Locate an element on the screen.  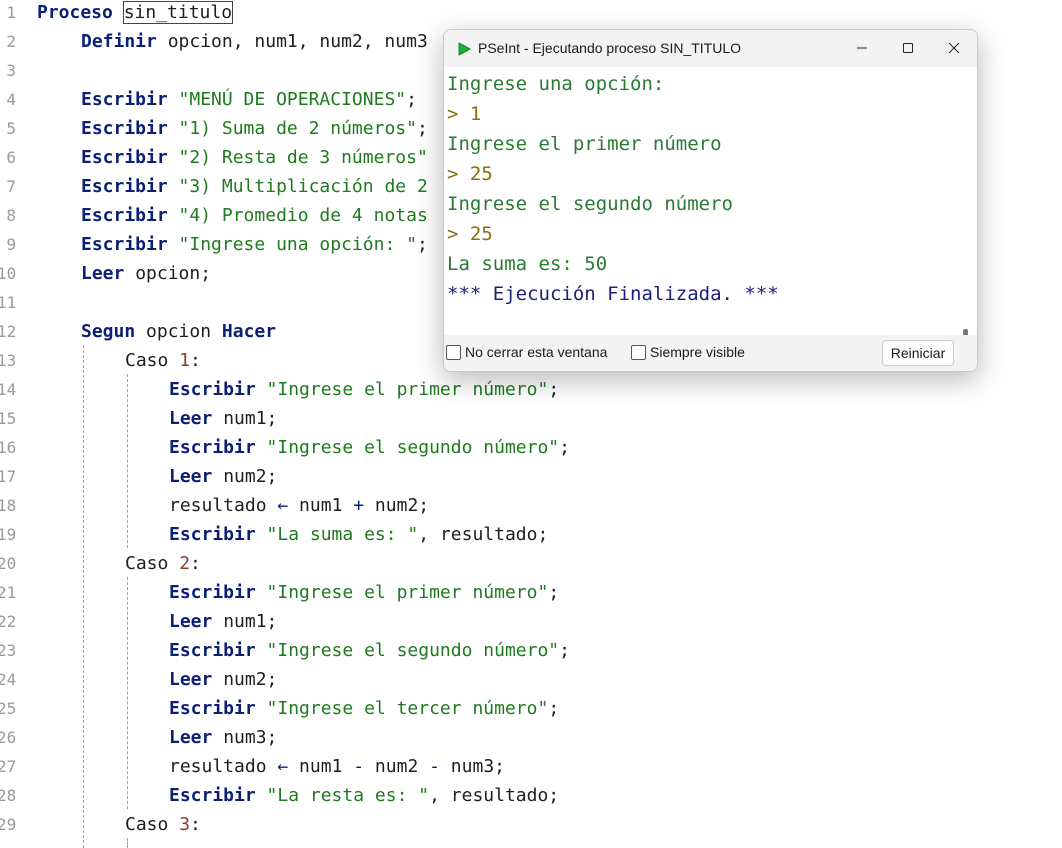
line-number: 6 is located at coordinates (11, 157).